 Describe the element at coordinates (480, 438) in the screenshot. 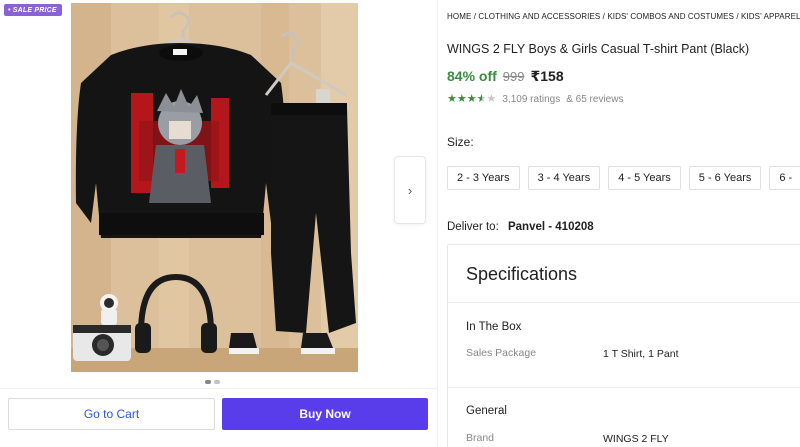

I see `spec-key: Brand` at that location.